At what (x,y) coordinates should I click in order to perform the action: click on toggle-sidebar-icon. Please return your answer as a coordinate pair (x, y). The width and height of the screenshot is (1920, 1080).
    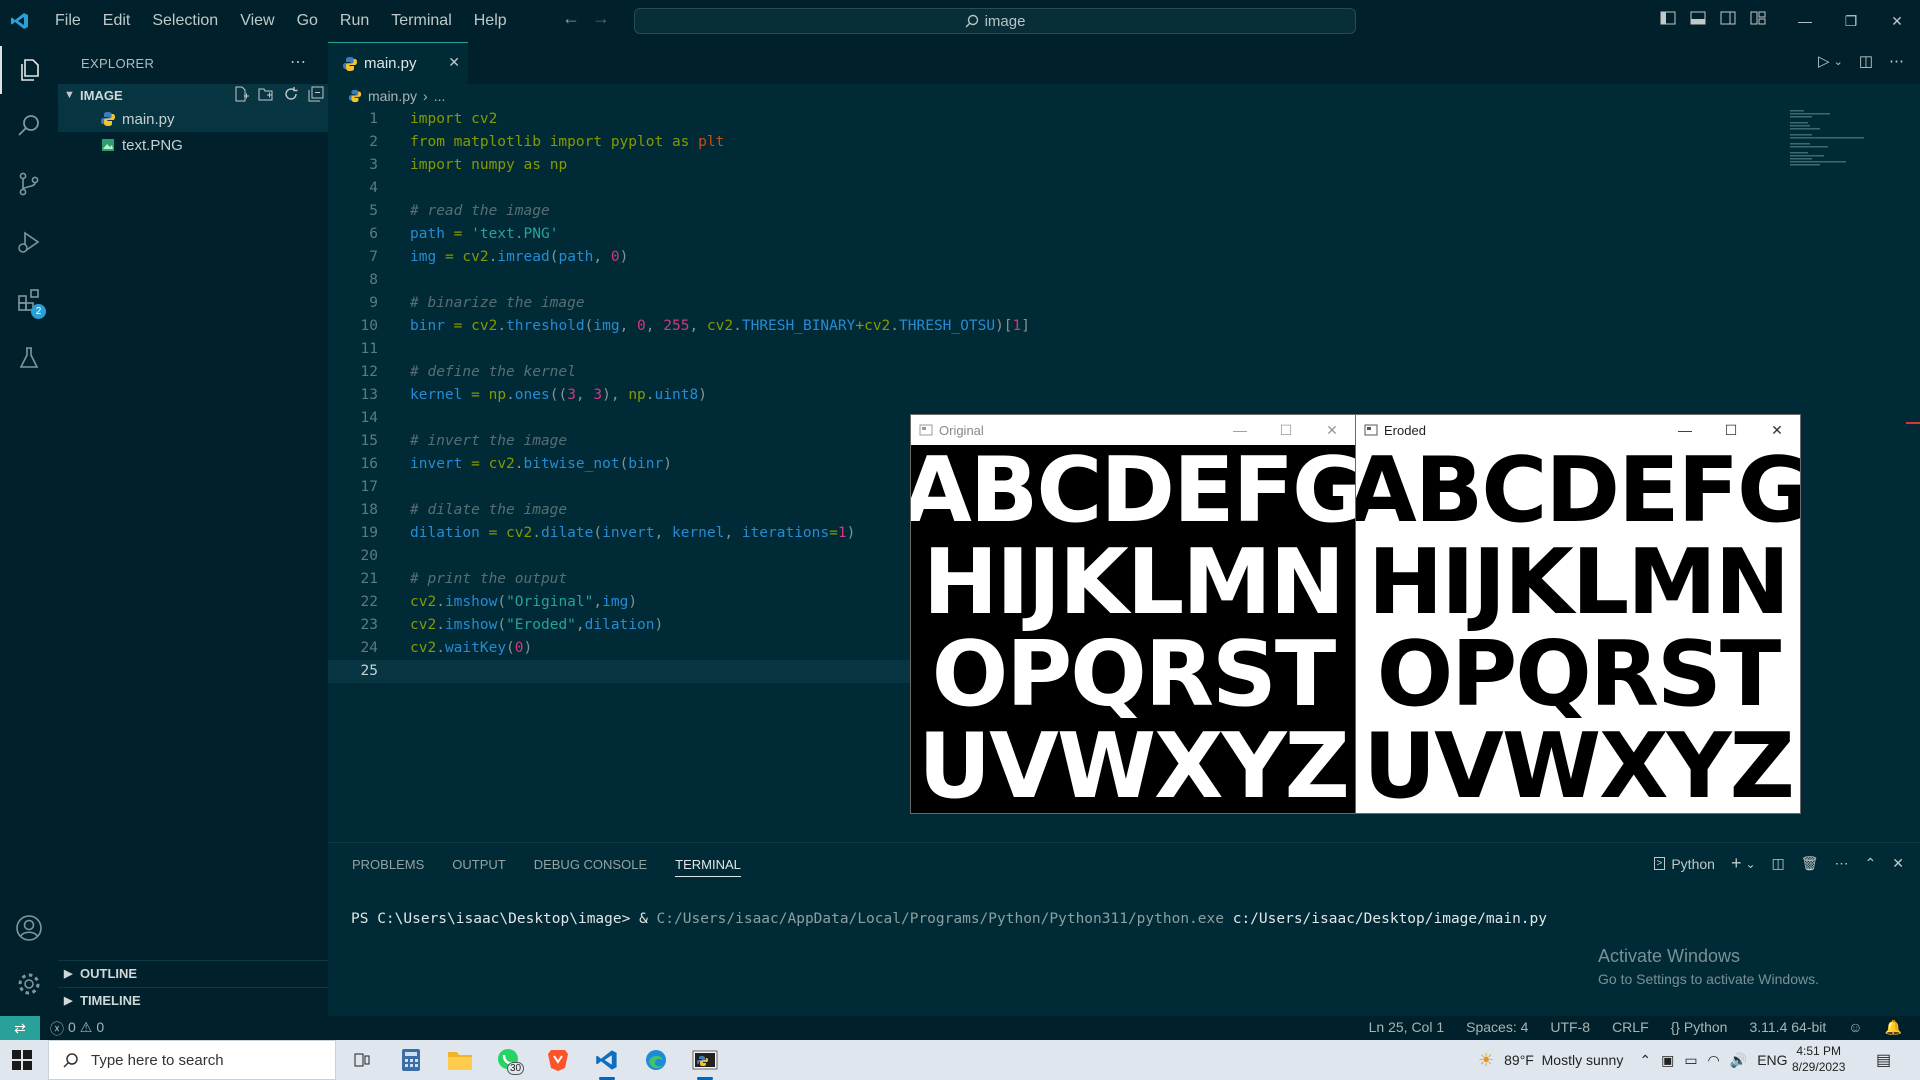
    Looking at the image, I should click on (1668, 18).